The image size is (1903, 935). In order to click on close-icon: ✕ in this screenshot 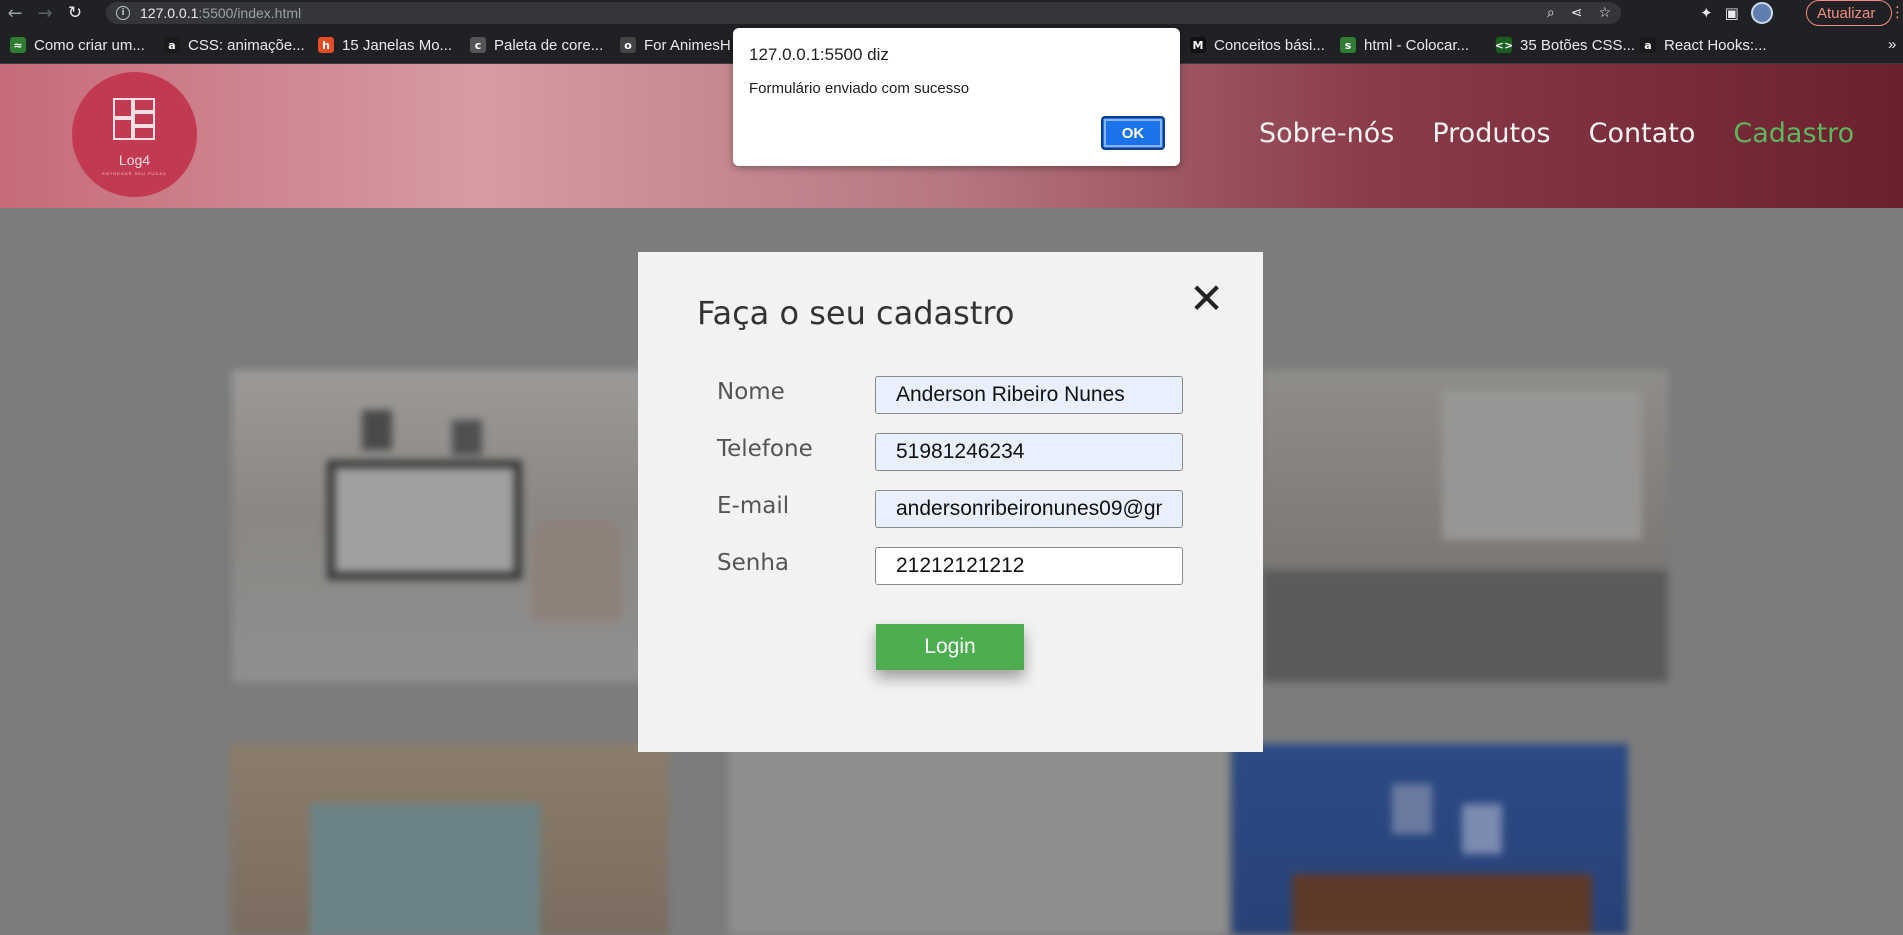, I will do `click(1206, 299)`.